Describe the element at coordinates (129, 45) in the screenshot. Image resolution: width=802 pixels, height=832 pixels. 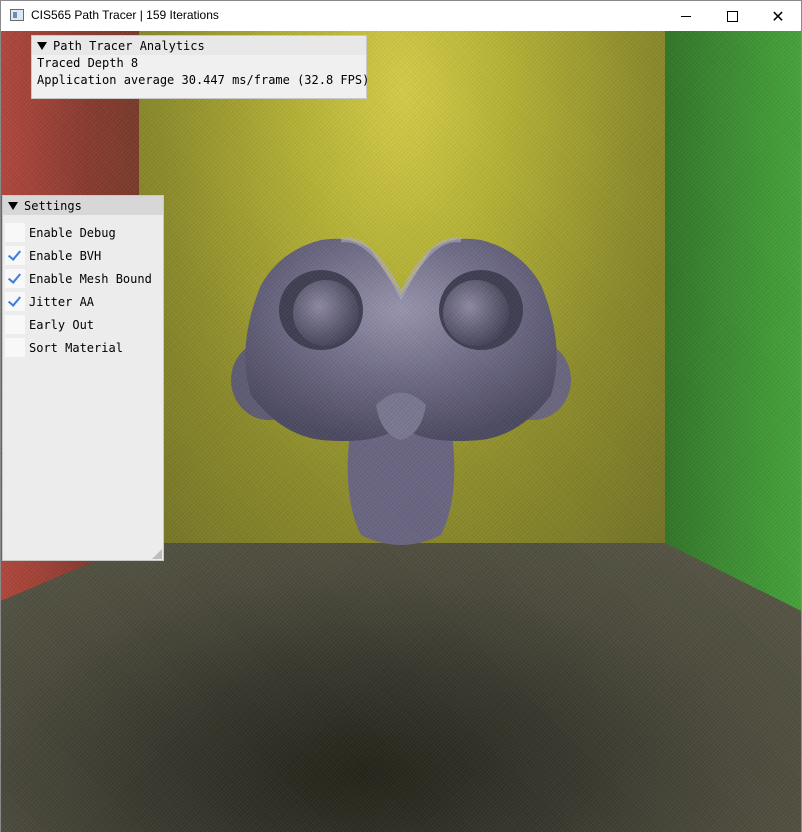
I see `analytics-panel-title: Path Tracer Analytics` at that location.